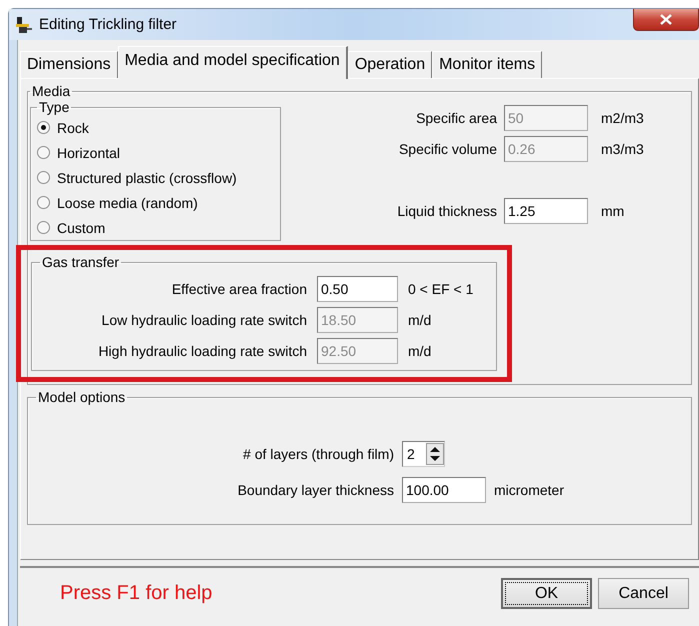  Describe the element at coordinates (51, 91) in the screenshot. I see `group-label: Media` at that location.